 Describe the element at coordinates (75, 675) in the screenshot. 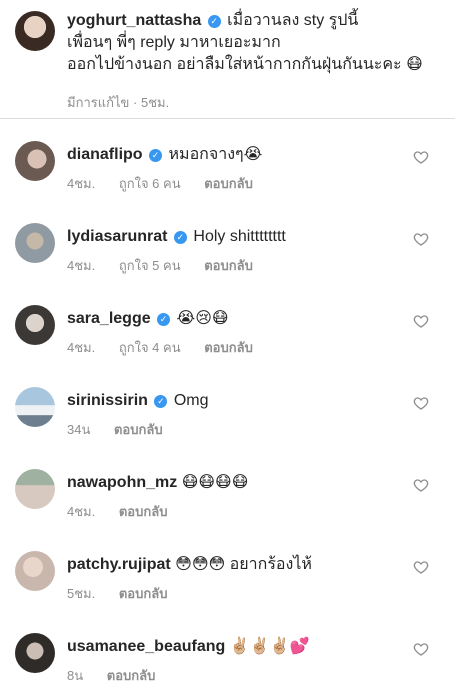

I see `comment-time: 8น` at that location.